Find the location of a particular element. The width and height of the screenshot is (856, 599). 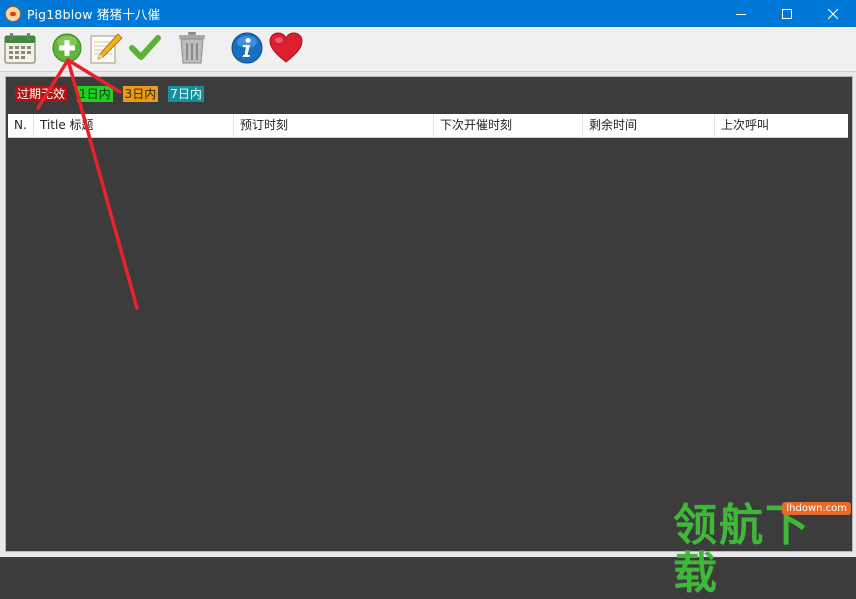

edit-button is located at coordinates (106, 48).